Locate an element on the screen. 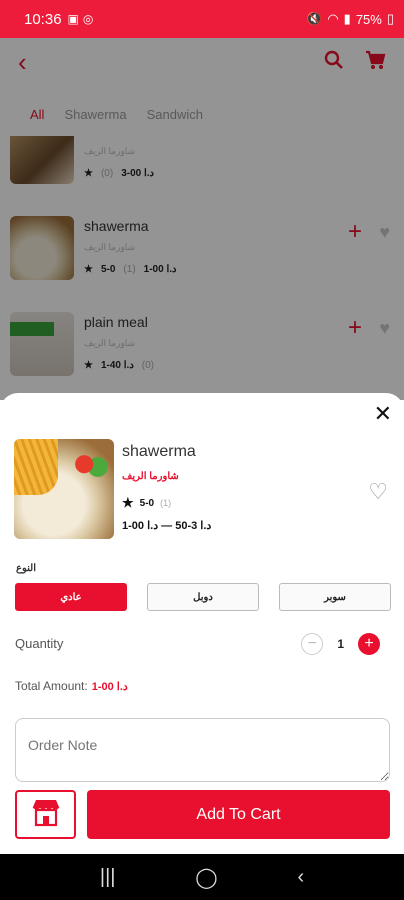 The height and width of the screenshot is (900, 404). total-amount: Total Amount: 1-00 د.ا is located at coordinates (71, 686).